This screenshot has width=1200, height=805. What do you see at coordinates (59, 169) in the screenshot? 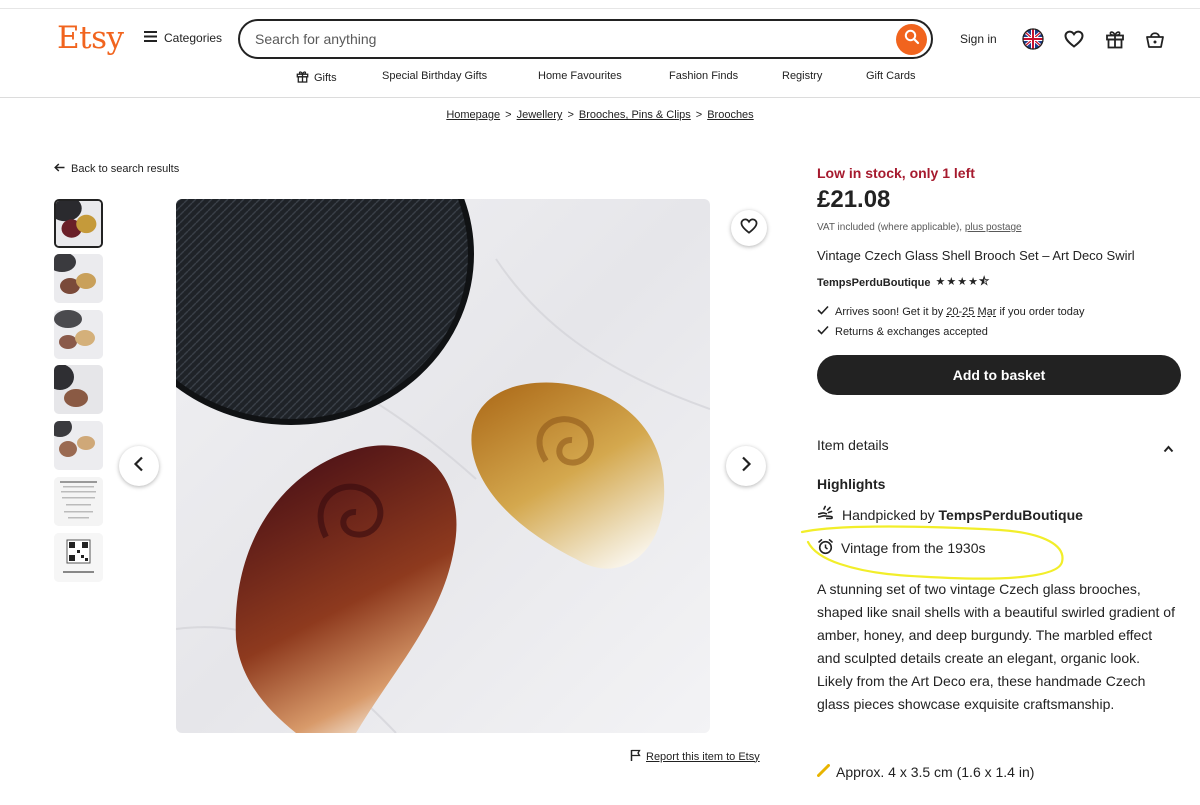
I see `arrow-left-icon` at bounding box center [59, 169].